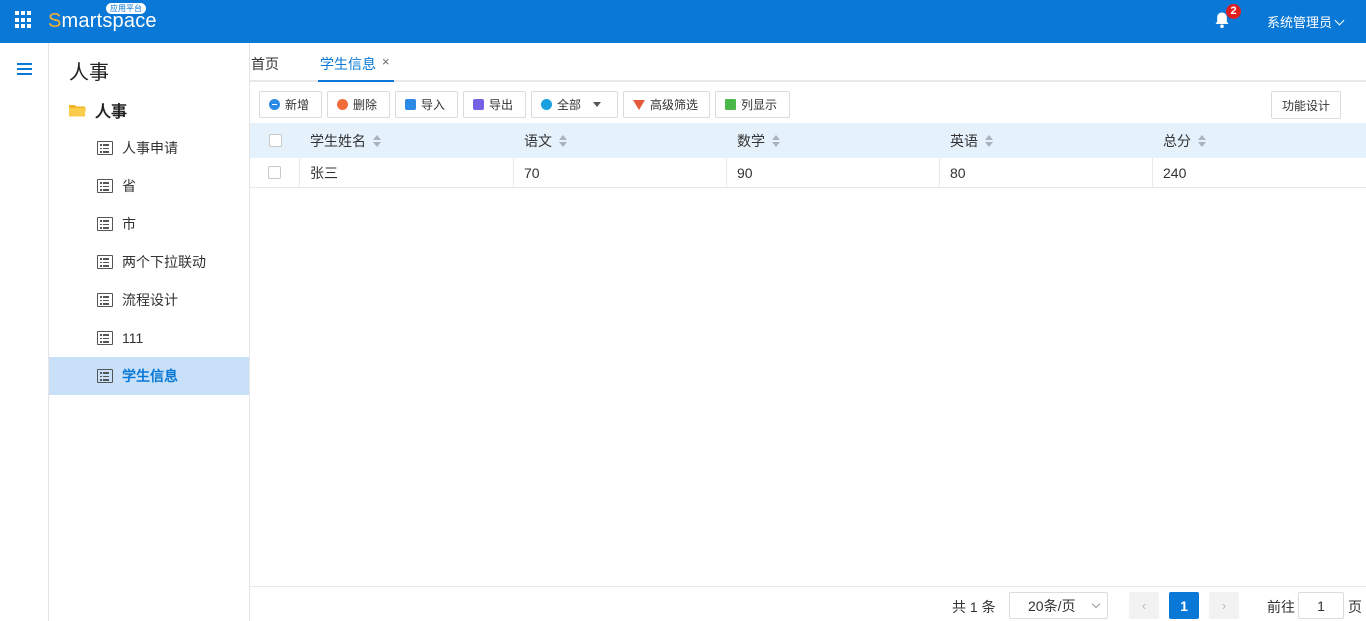 Image resolution: width=1366 pixels, height=621 pixels. What do you see at coordinates (24, 70) in the screenshot?
I see `menu-toggle-icon` at bounding box center [24, 70].